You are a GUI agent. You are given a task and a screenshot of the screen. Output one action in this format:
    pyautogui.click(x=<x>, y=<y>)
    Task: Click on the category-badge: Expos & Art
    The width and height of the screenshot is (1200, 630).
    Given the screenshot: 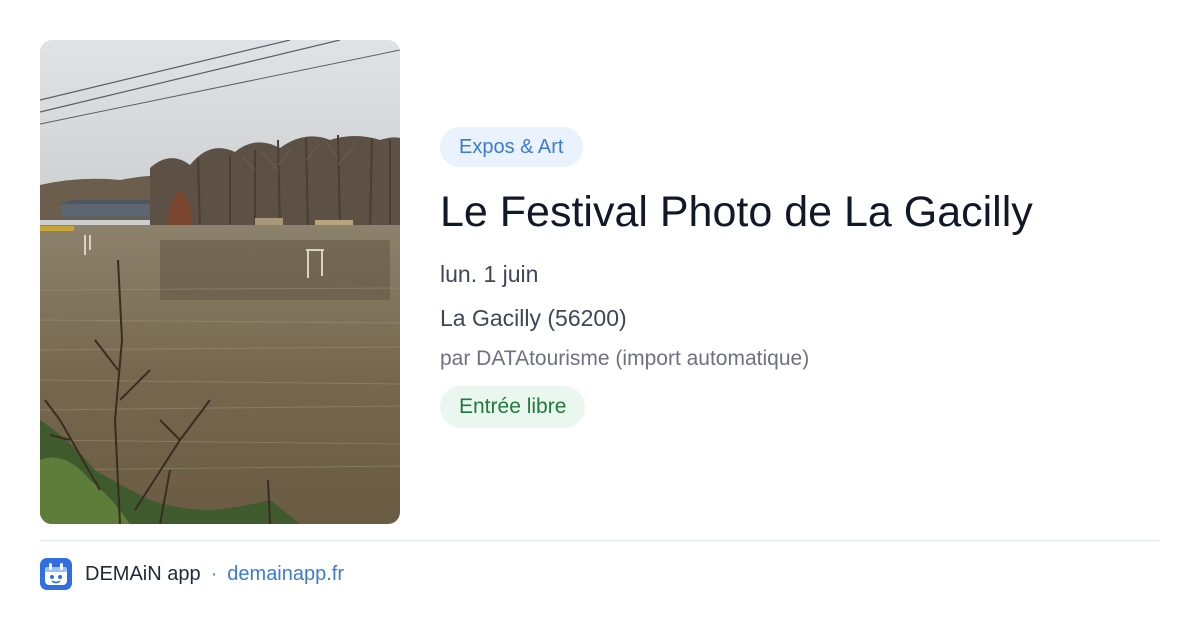 What is the action you would take?
    pyautogui.click(x=511, y=147)
    